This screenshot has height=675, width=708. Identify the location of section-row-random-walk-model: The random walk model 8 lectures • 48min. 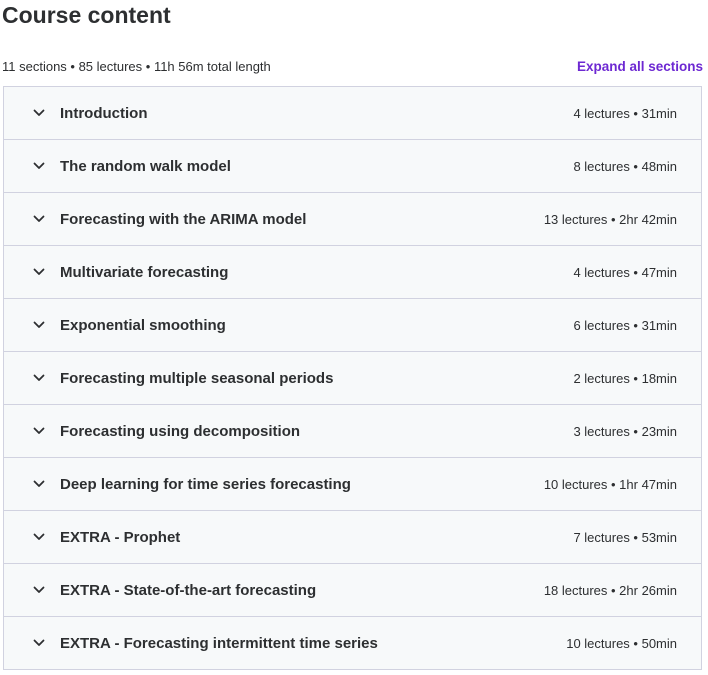
(352, 166).